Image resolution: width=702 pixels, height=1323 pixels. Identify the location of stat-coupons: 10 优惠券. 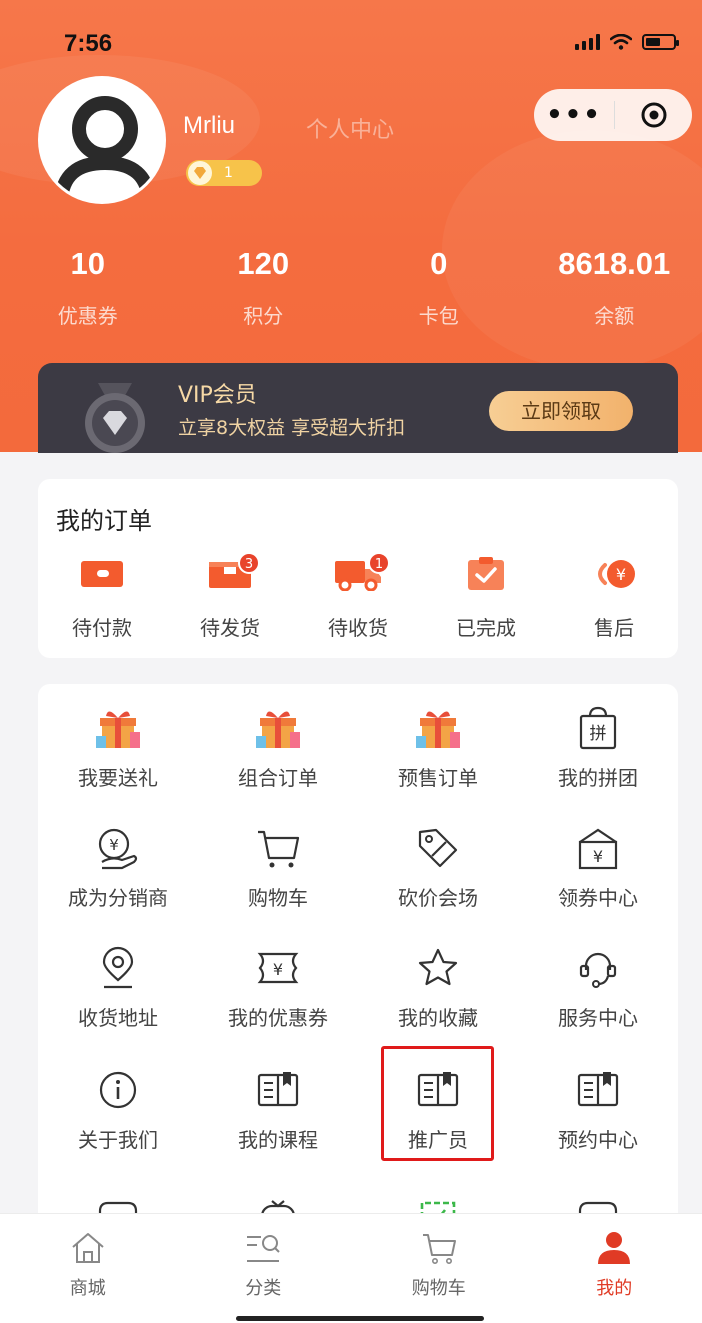
(88, 287).